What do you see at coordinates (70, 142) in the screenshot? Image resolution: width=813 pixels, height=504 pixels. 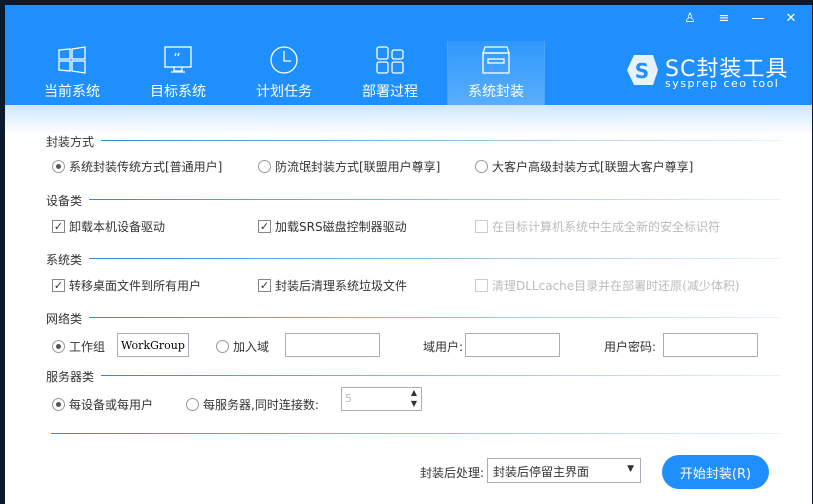 I see `section-title-mode: 封装方式` at bounding box center [70, 142].